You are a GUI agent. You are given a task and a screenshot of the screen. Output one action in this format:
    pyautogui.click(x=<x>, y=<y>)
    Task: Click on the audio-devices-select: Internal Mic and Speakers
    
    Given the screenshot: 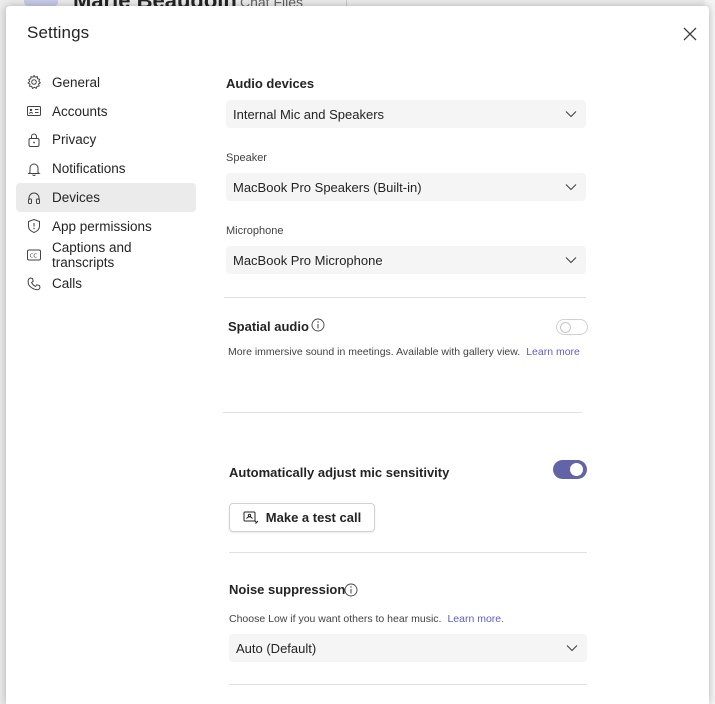 What is the action you would take?
    pyautogui.click(x=406, y=114)
    